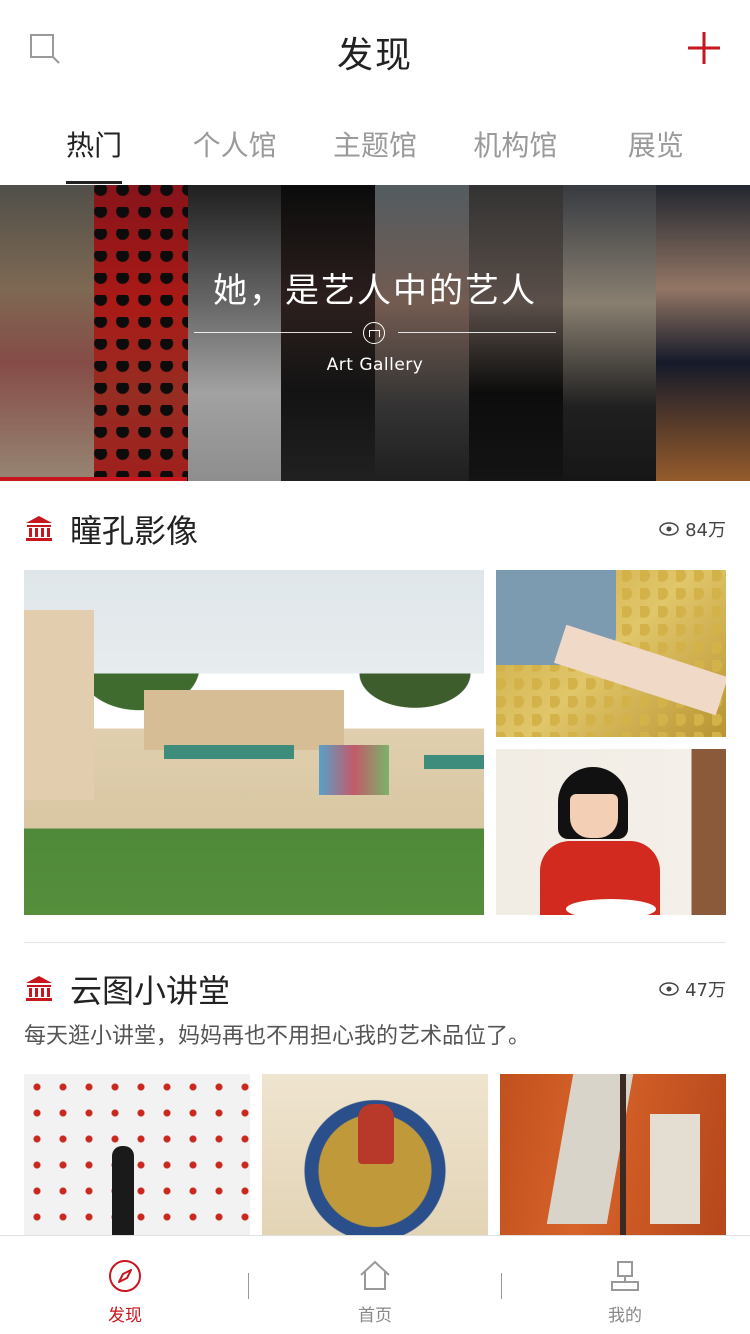 The width and height of the screenshot is (750, 1334). Describe the element at coordinates (375, 1275) in the screenshot. I see `home-icon` at that location.